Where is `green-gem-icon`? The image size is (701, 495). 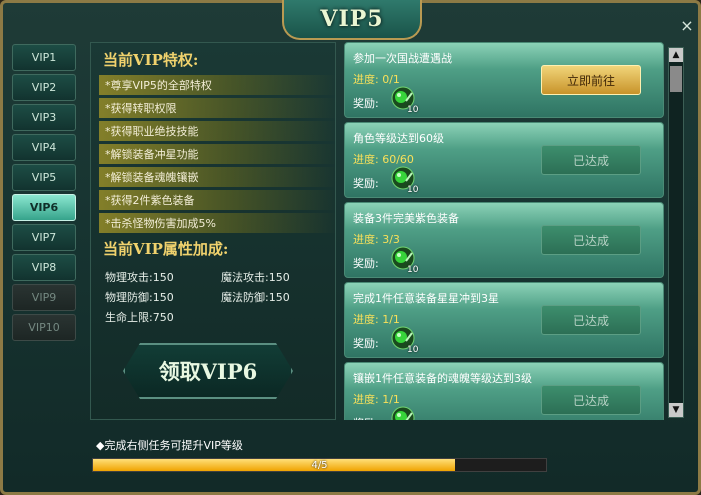 green-gem-icon is located at coordinates (403, 412).